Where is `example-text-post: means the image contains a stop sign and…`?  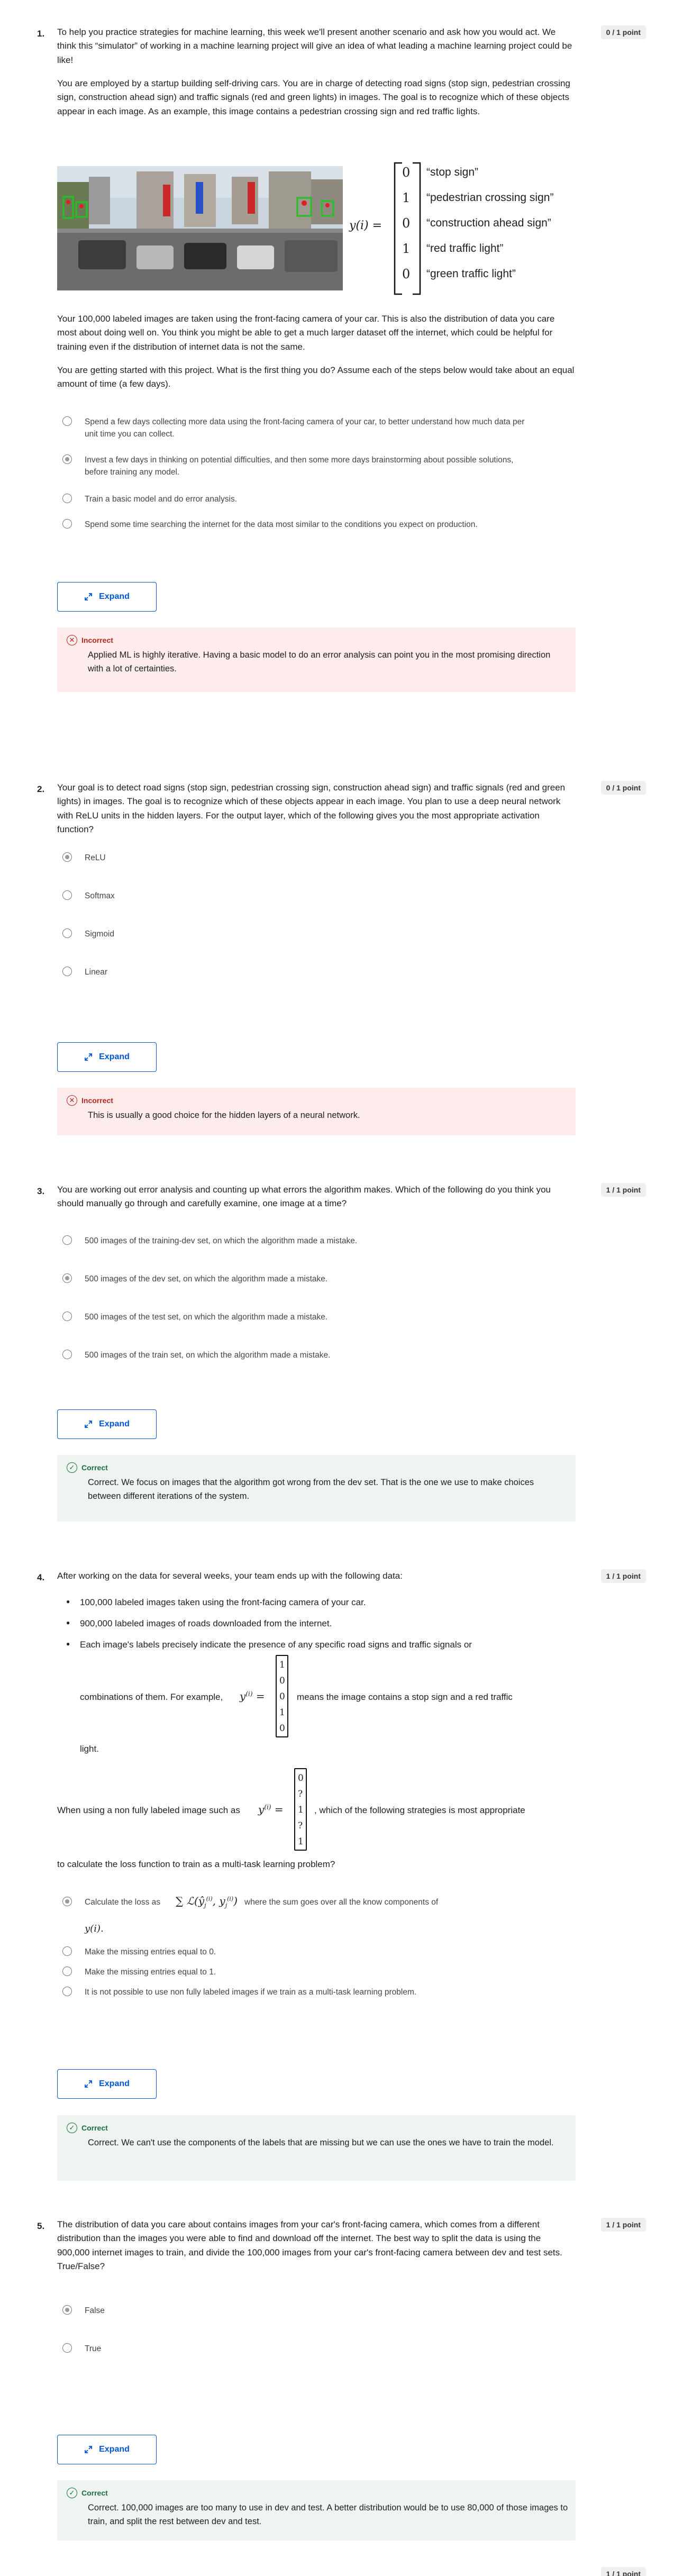 example-text-post: means the image contains a stop sign and… is located at coordinates (405, 1697).